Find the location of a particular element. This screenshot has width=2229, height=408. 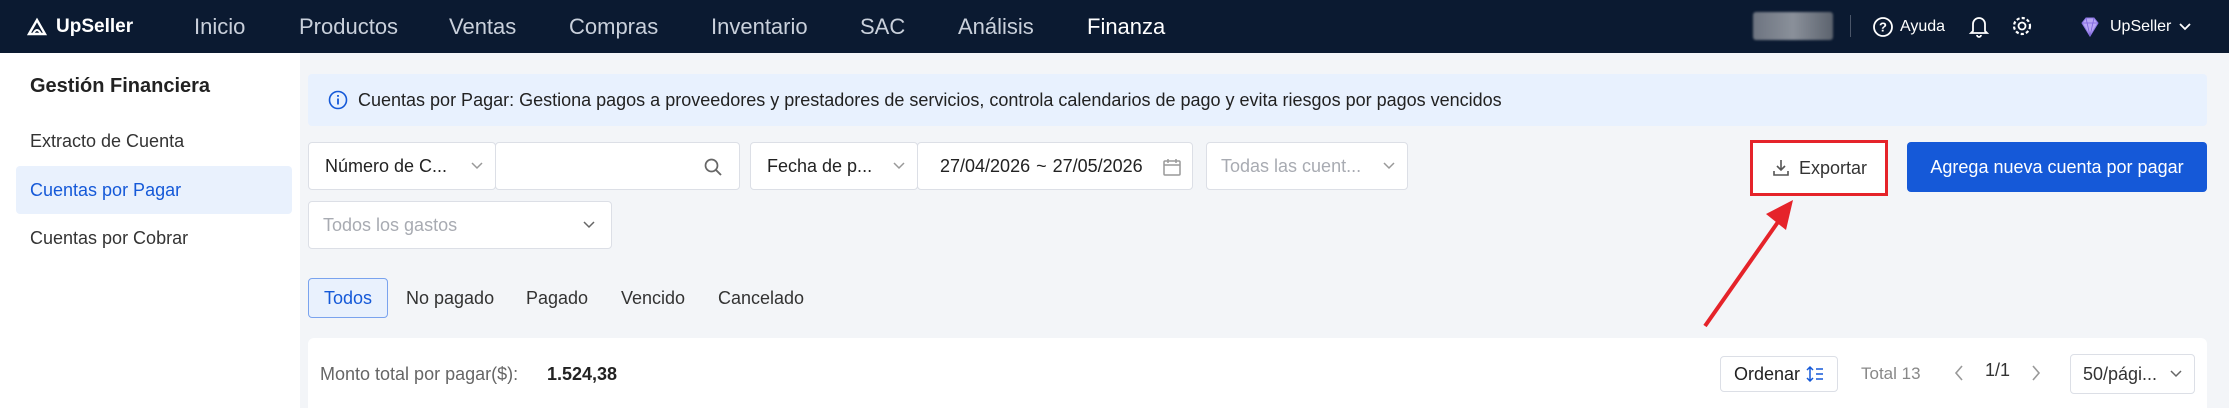

diamond-icon is located at coordinates (2090, 27).